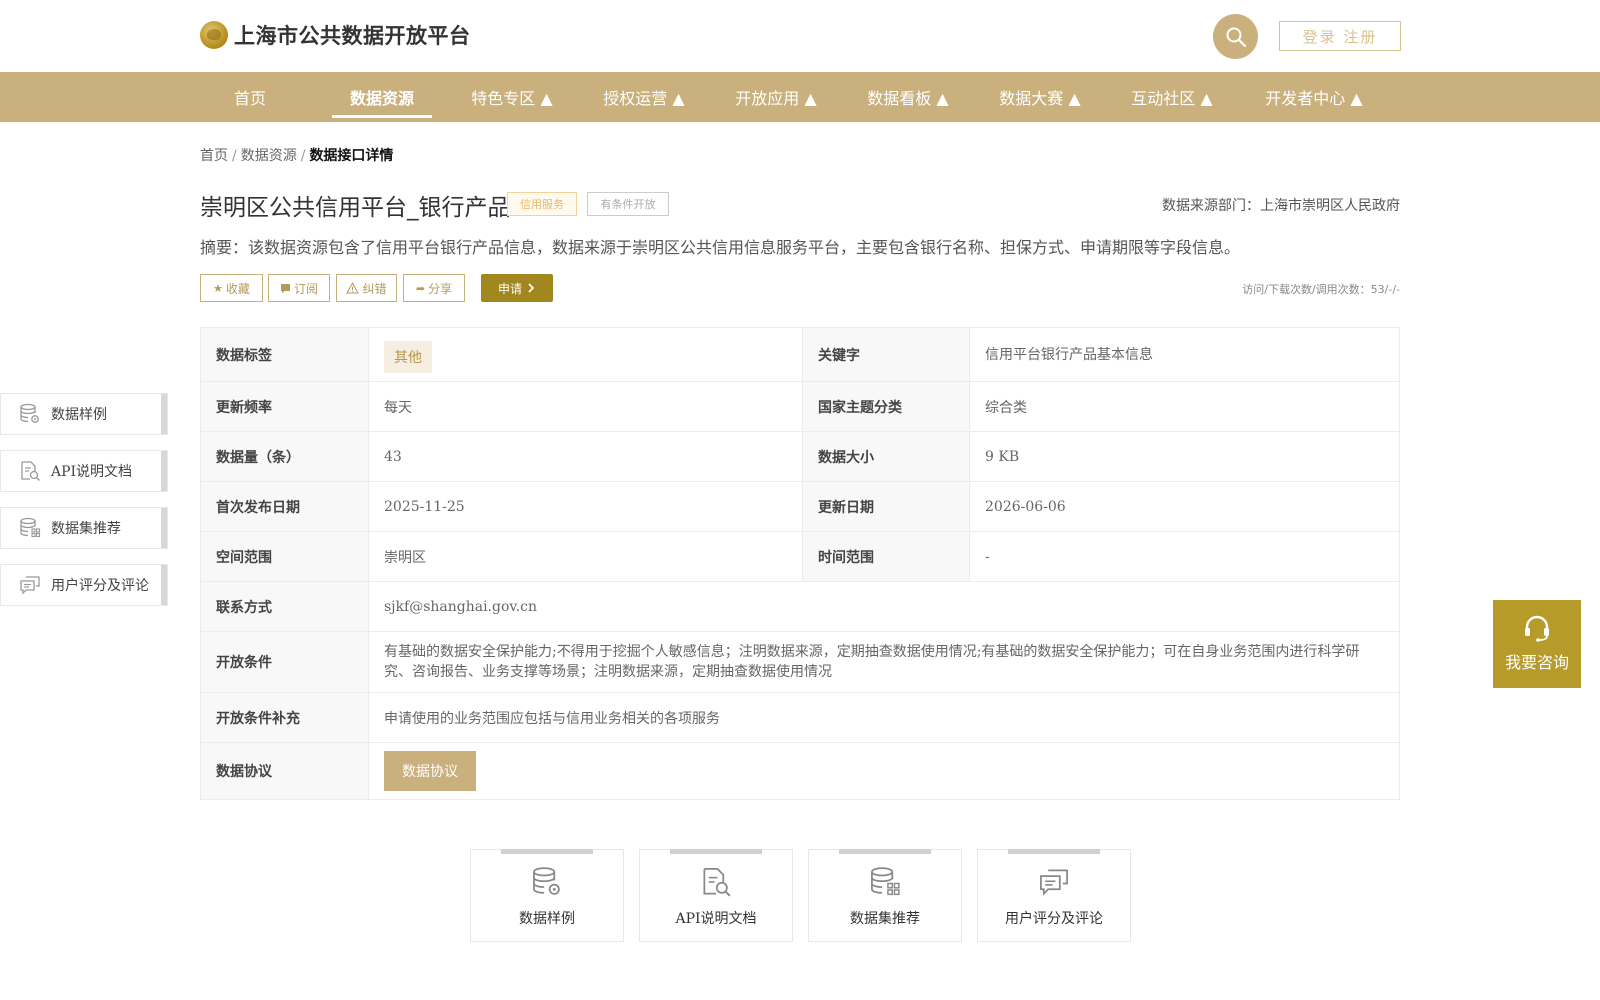 The image size is (1600, 1000). I want to click on nav-item-home: 首页, so click(250, 97).